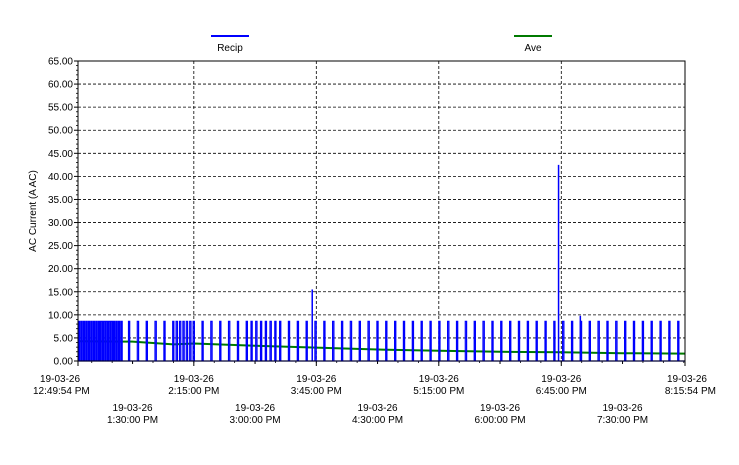 The height and width of the screenshot is (465, 739). I want to click on series-ave-group, so click(381, 347).